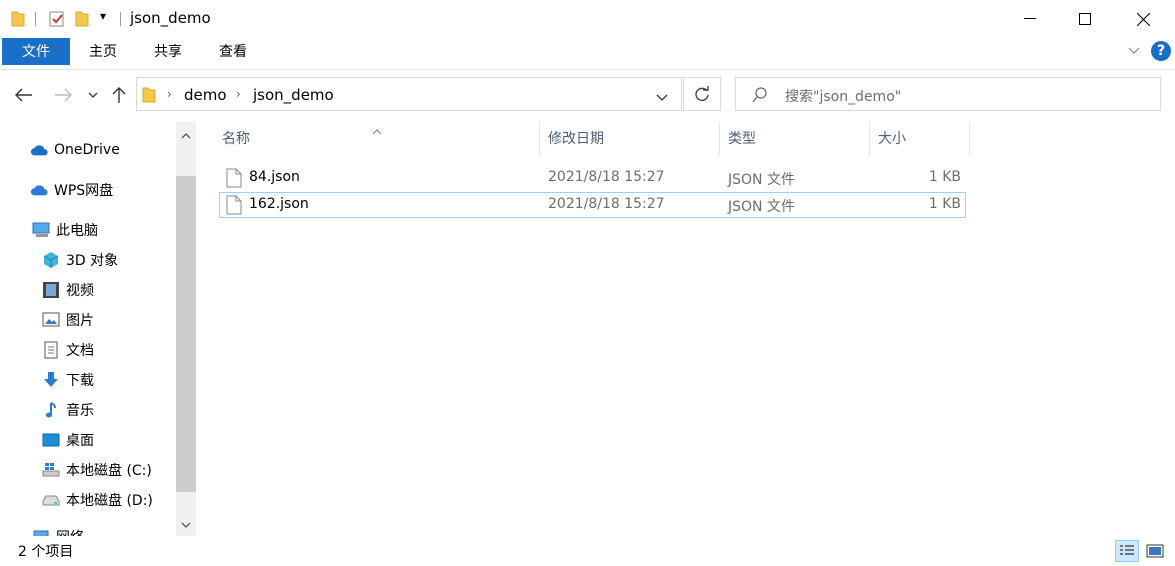 The image size is (1175, 566). Describe the element at coordinates (1134, 52) in the screenshot. I see `ribbon-collapse-icon` at that location.